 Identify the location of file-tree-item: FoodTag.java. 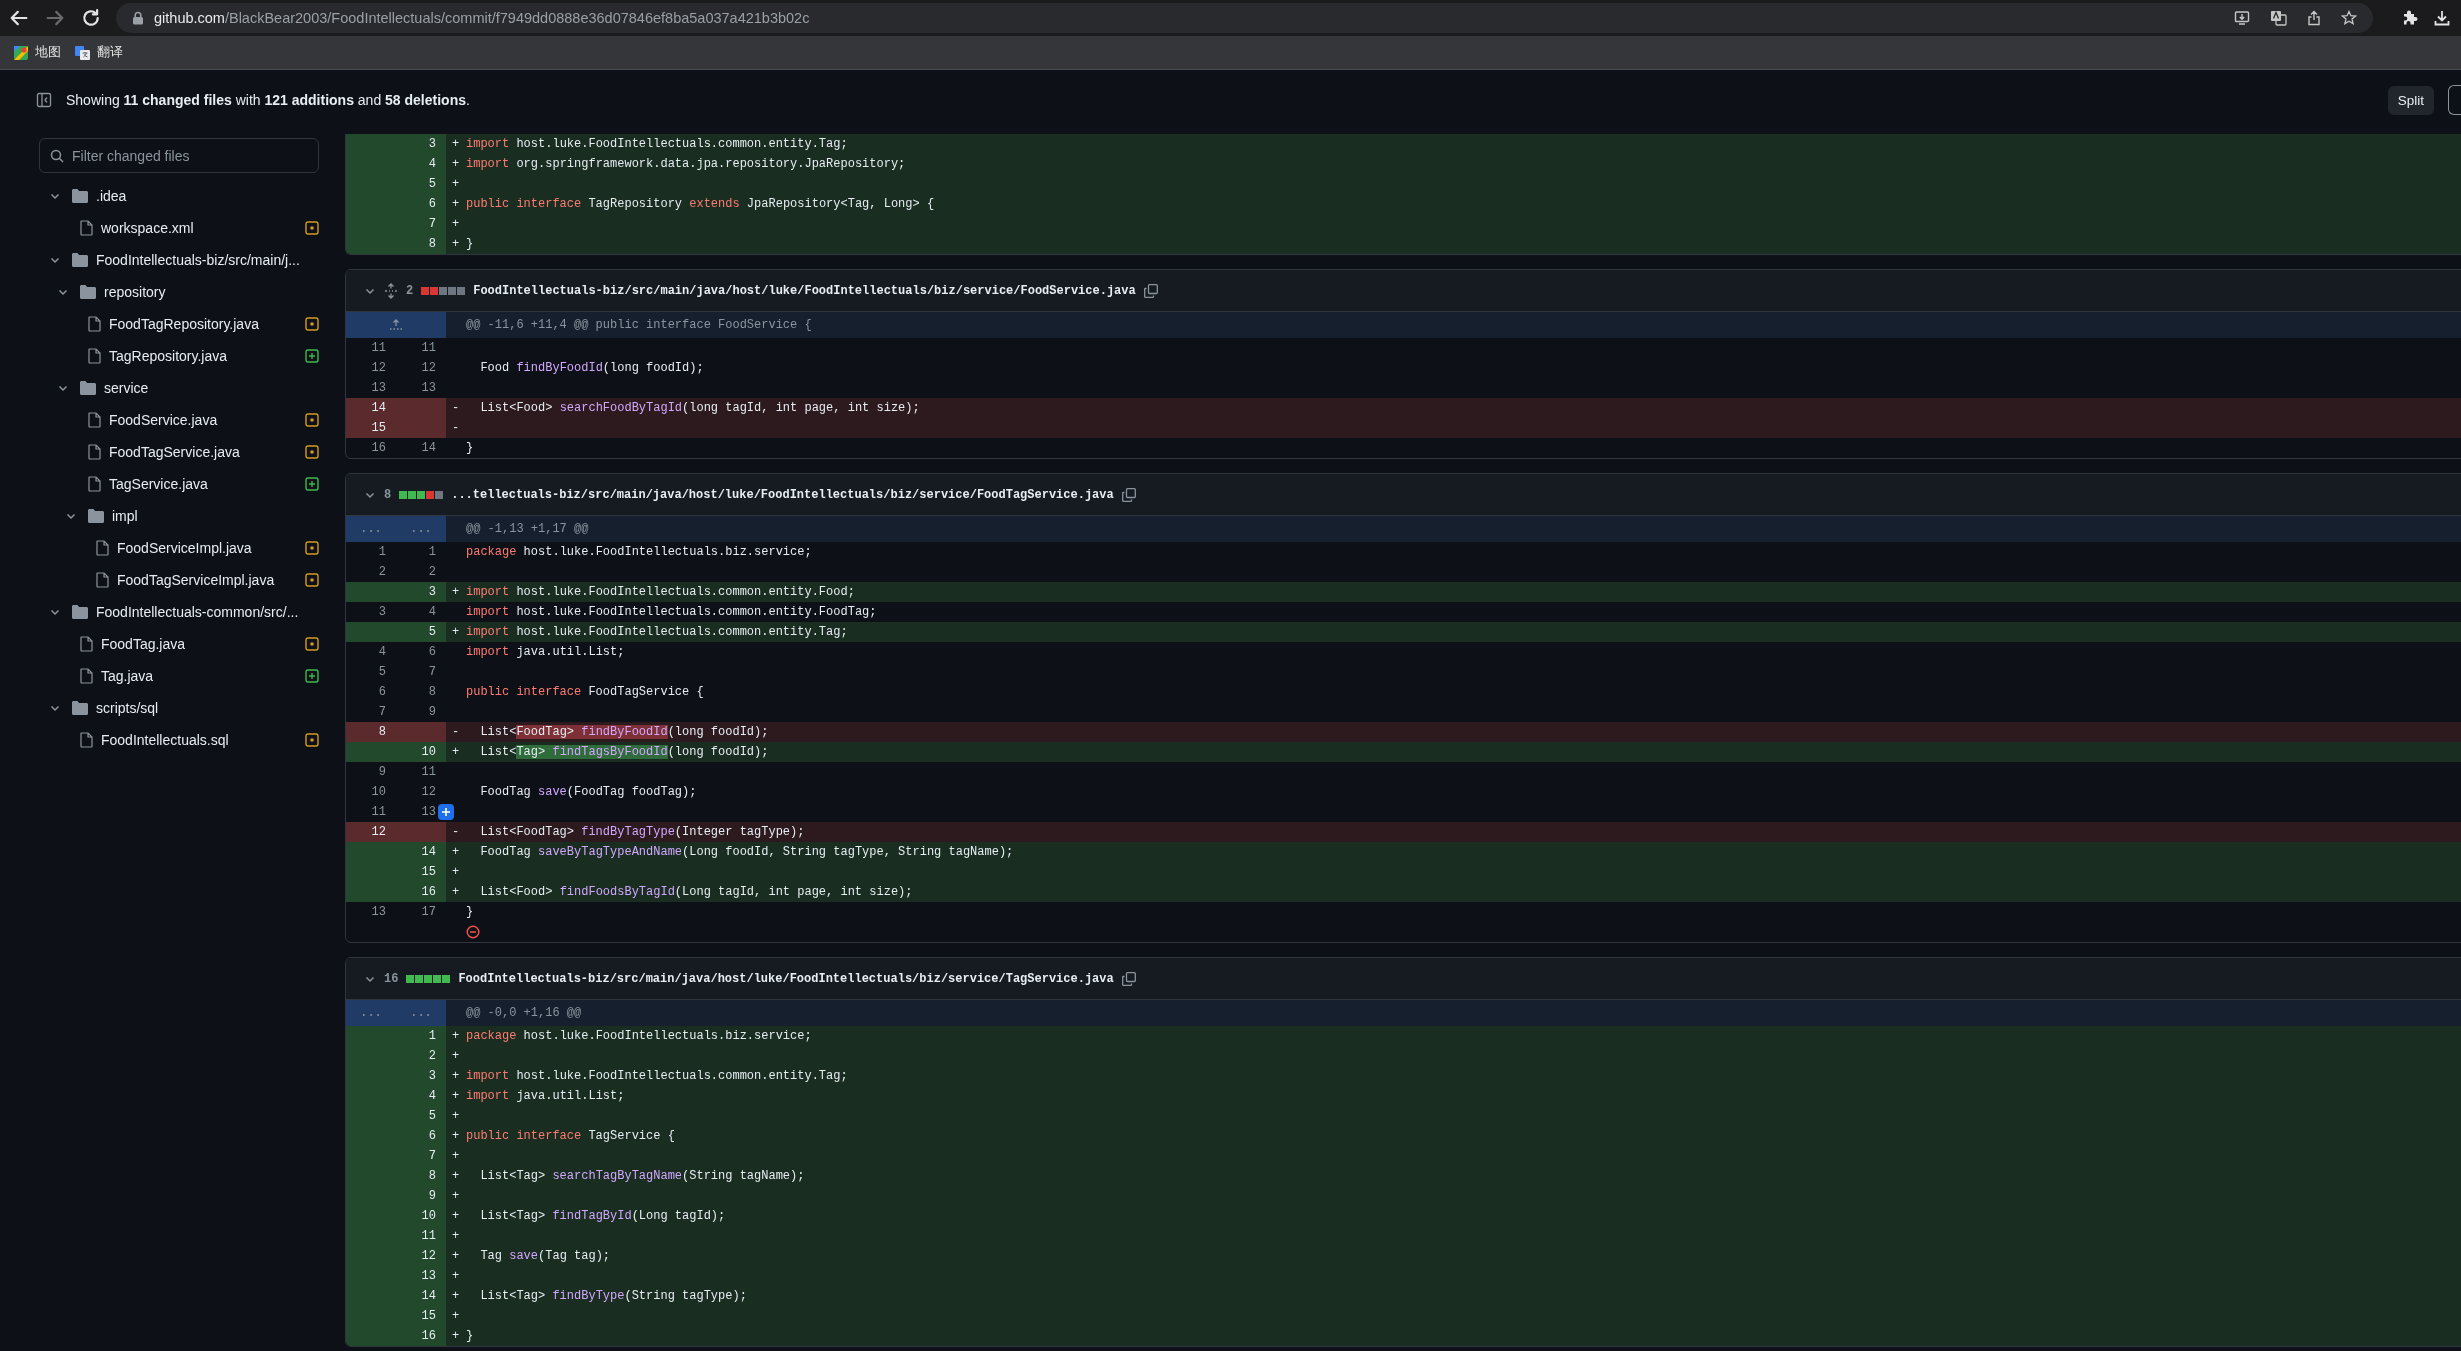
(159, 644).